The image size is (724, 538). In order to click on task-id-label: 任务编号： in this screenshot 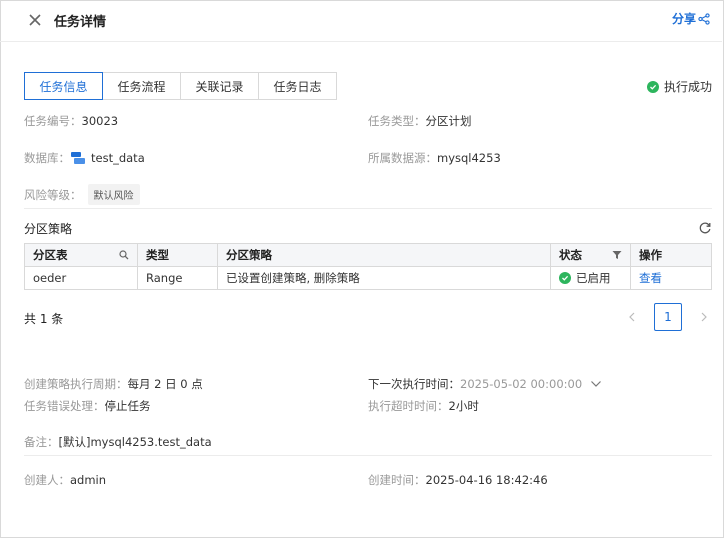, I will do `click(53, 121)`.